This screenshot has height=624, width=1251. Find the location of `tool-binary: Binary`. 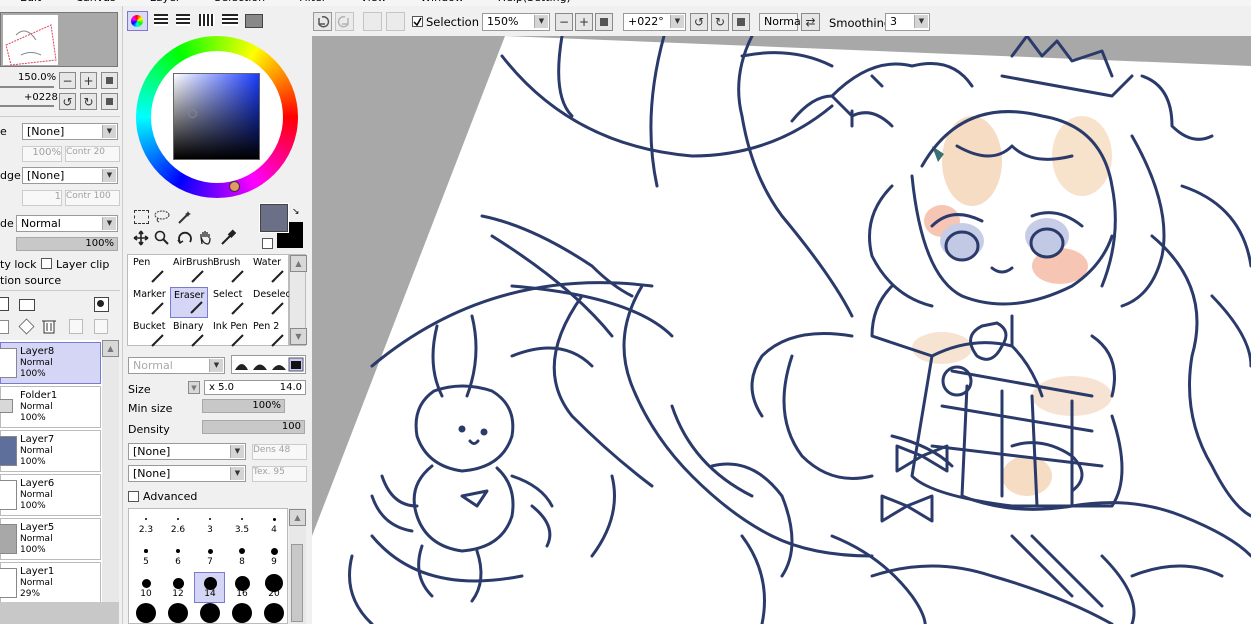

tool-binary: Binary is located at coordinates (189, 334).